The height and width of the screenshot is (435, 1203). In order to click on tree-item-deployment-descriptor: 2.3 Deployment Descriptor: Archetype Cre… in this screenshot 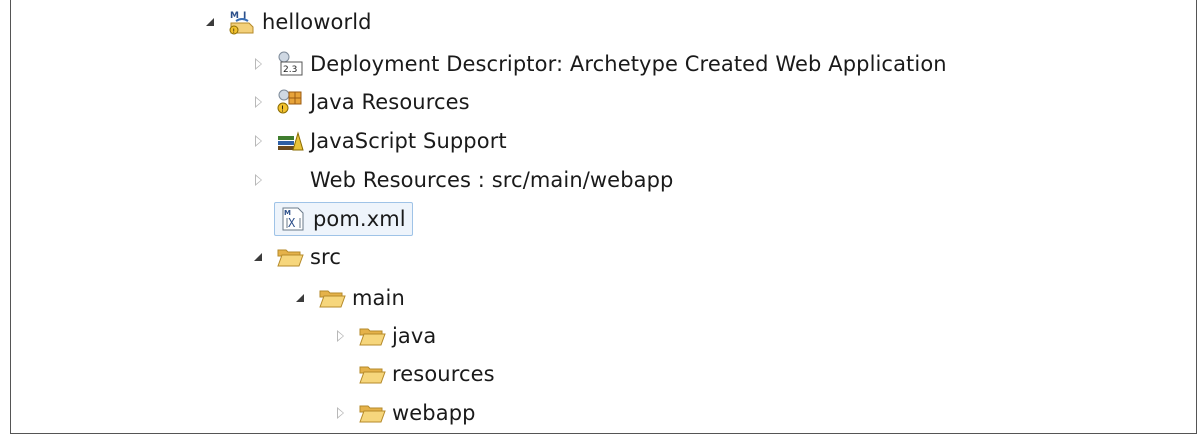, I will do `click(597, 64)`.